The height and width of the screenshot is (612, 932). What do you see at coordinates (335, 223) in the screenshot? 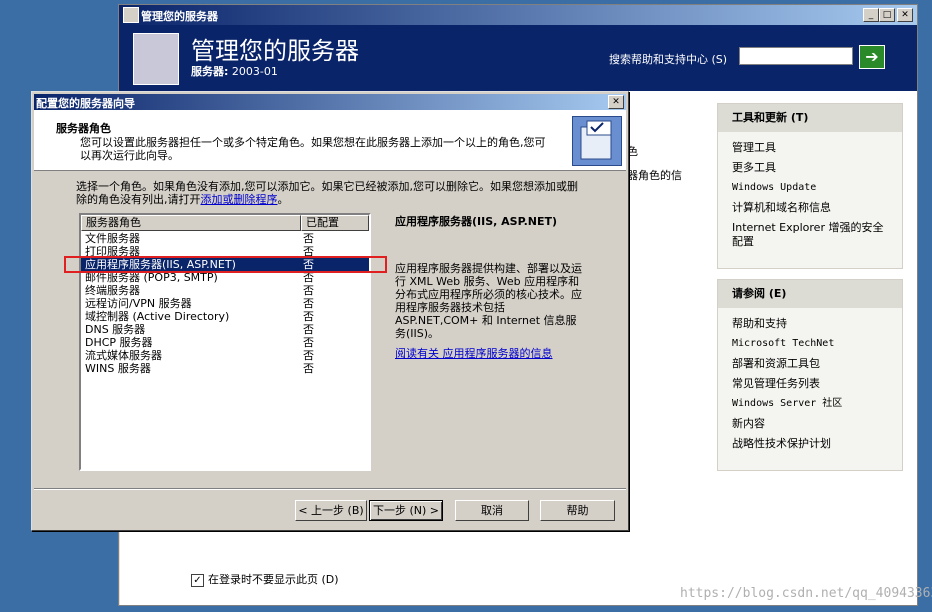
I see `column-configured: 已配置` at bounding box center [335, 223].